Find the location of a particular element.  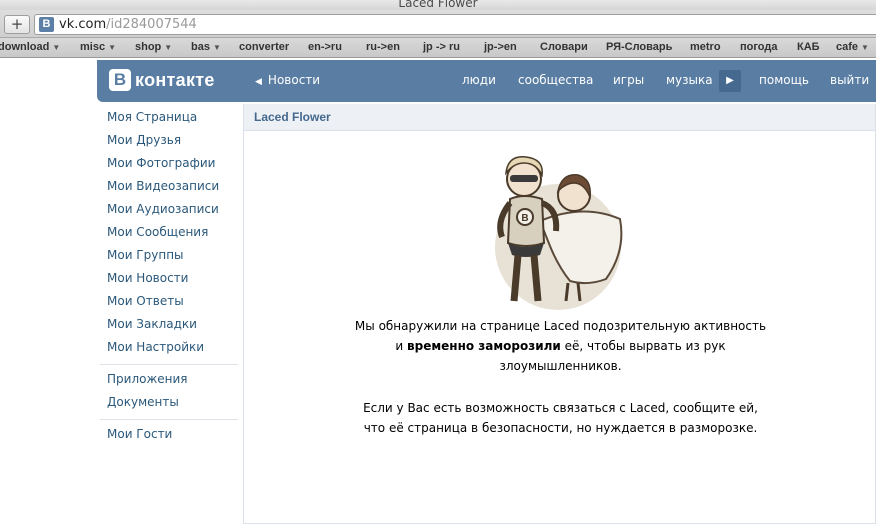

bookmark-item: misc ▼ is located at coordinates (98, 47).